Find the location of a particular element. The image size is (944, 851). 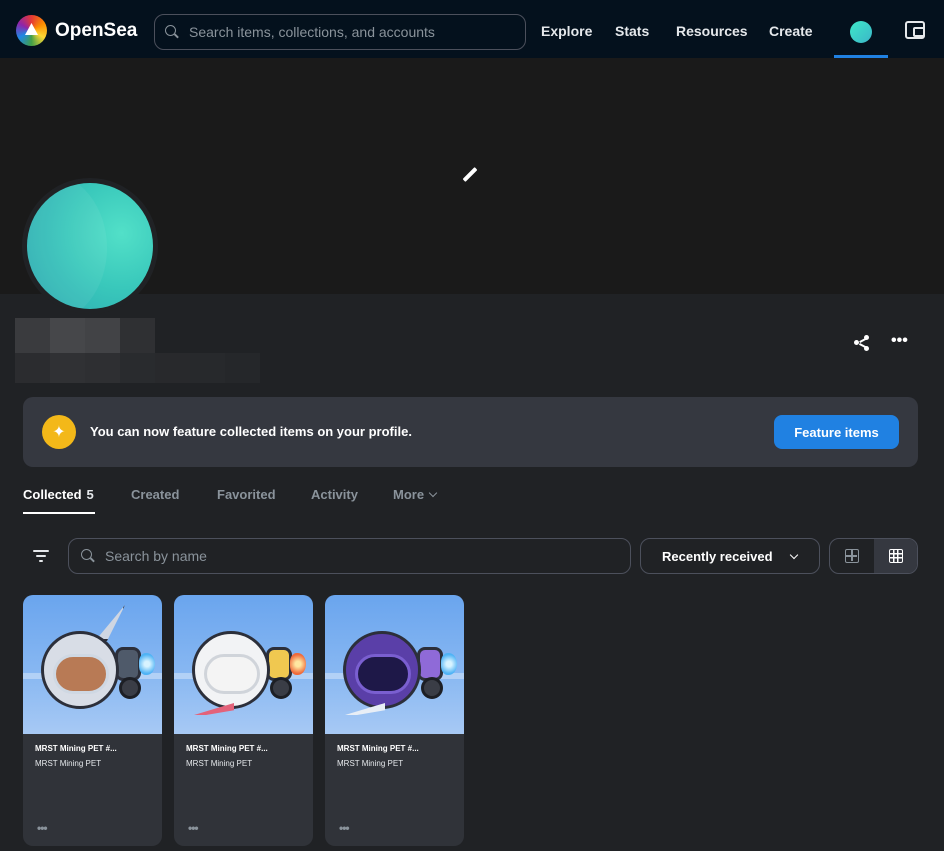

wallet-icon is located at coordinates (915, 30).